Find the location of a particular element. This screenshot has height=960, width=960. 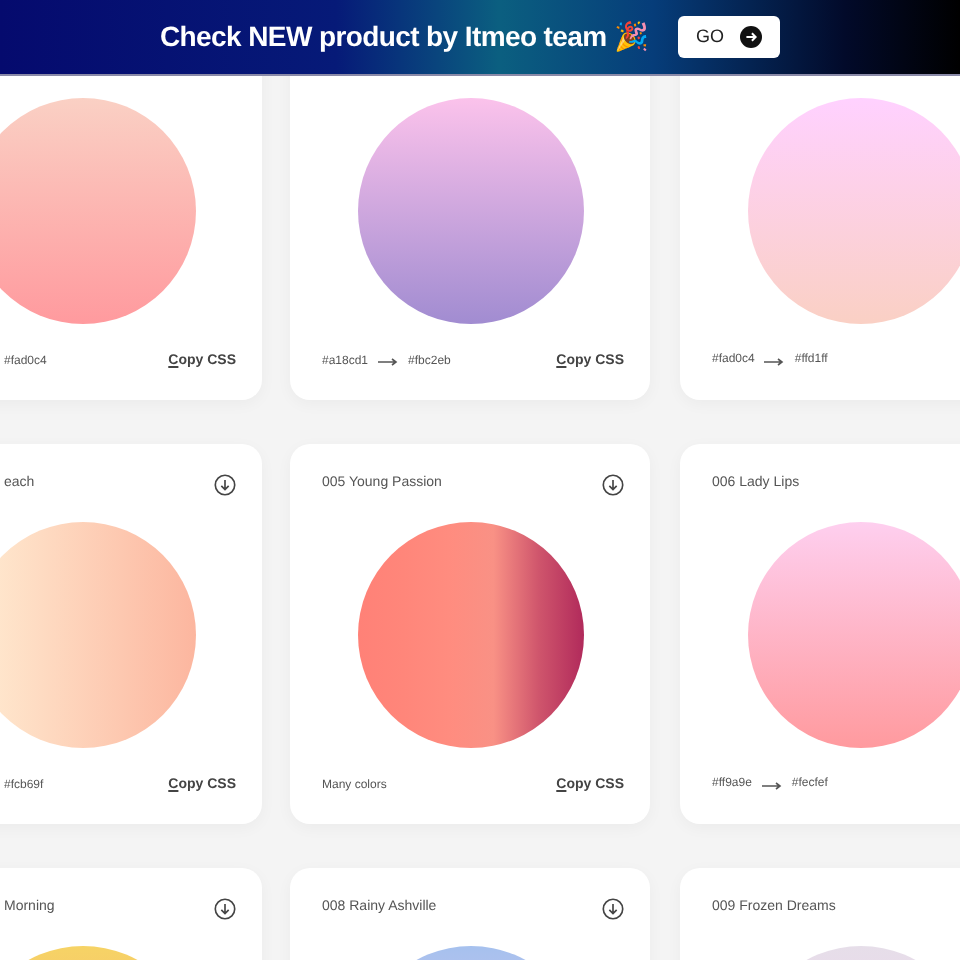

banner-text: Check NEW product by Itmeo team 🎉 is located at coordinates (404, 37).